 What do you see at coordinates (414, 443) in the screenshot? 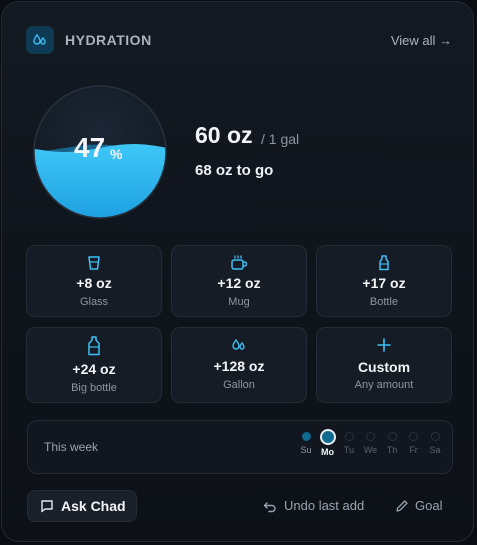
I see `day-fr: Fr` at bounding box center [414, 443].